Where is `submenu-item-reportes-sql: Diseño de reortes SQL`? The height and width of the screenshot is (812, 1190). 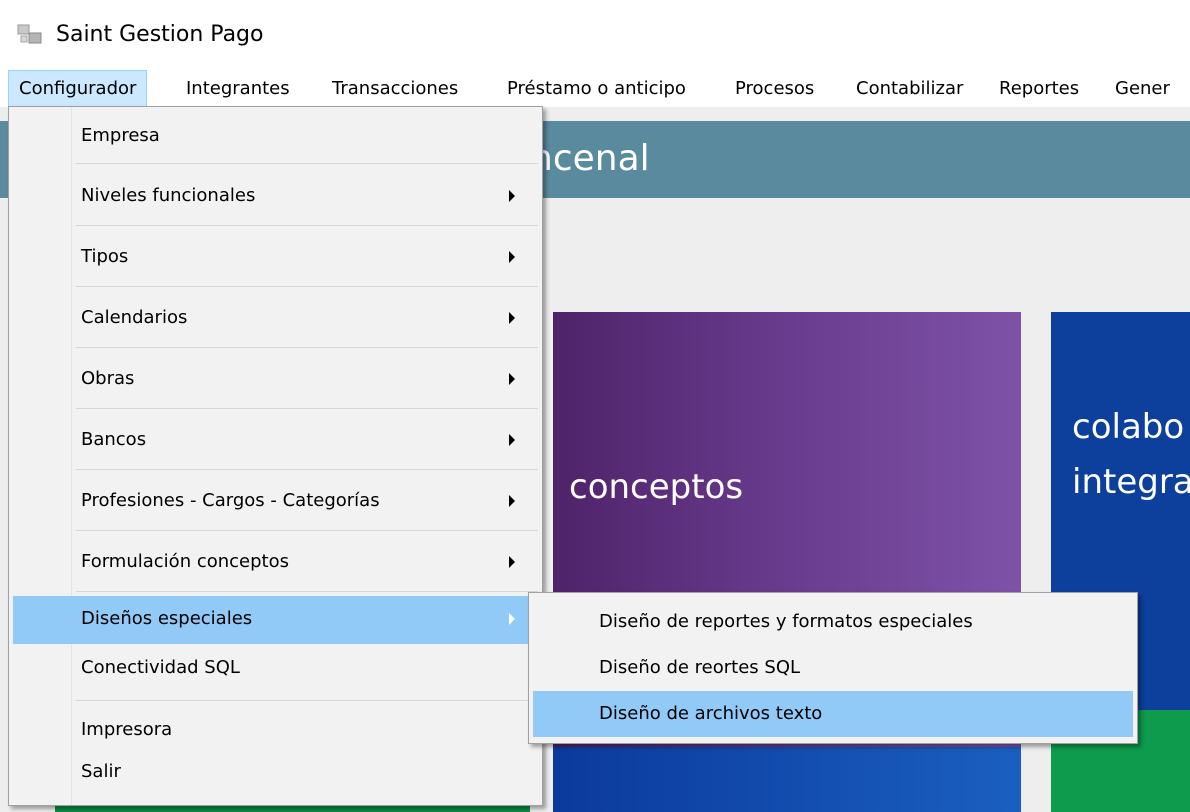
submenu-item-reportes-sql: Diseño de reortes SQL is located at coordinates (833, 668).